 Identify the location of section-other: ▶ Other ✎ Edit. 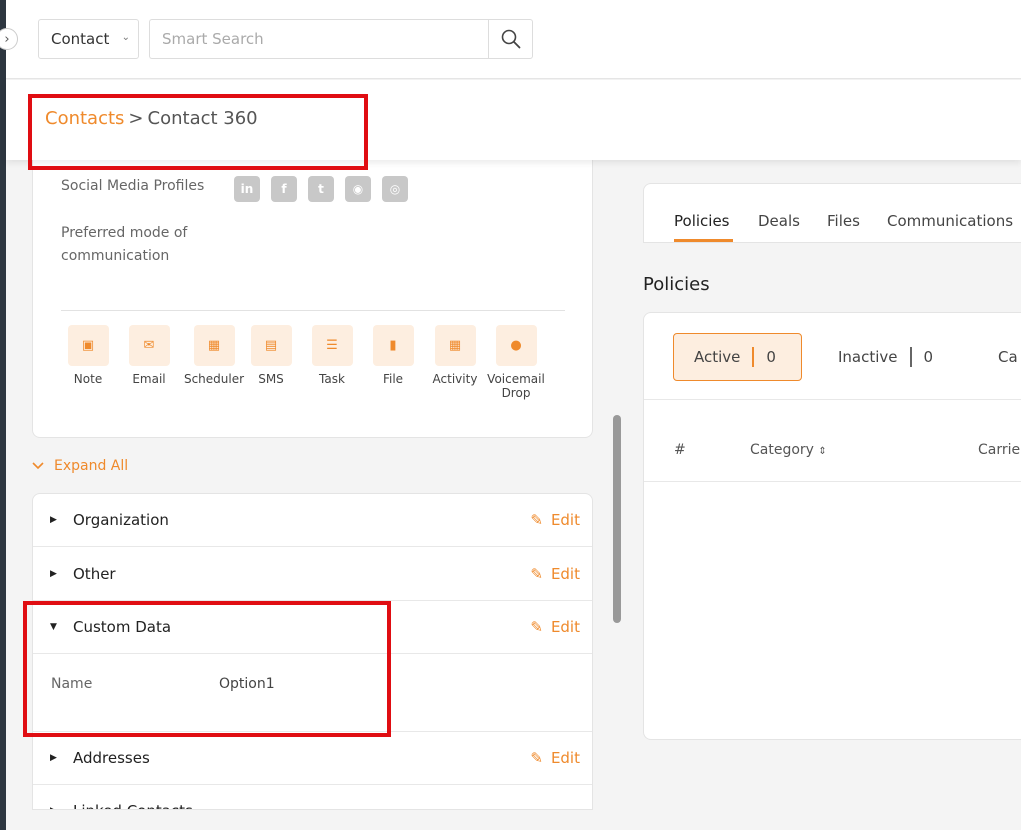
(312, 574).